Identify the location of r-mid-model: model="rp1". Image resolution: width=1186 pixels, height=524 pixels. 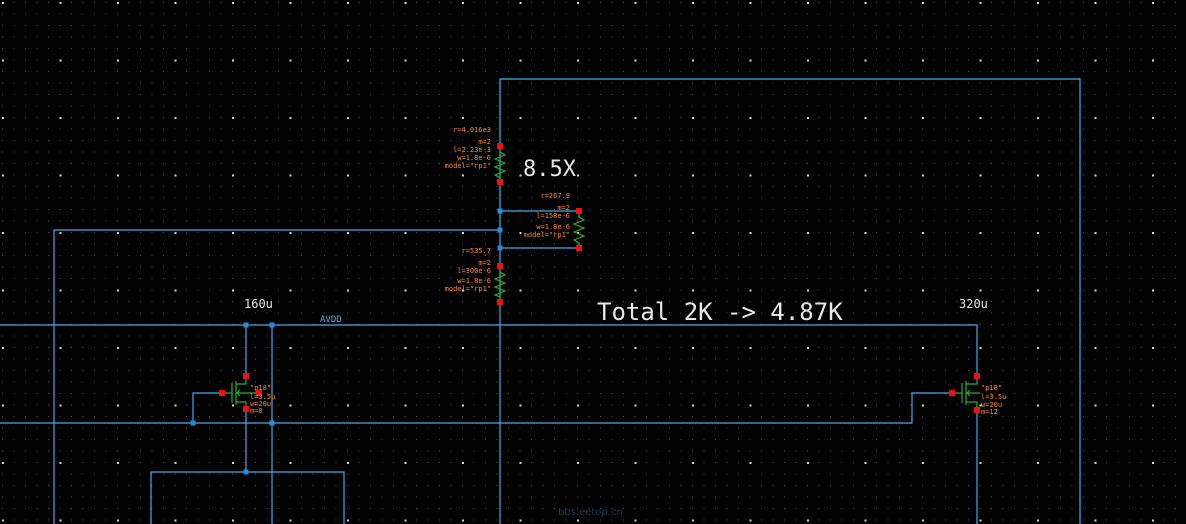
(547, 235).